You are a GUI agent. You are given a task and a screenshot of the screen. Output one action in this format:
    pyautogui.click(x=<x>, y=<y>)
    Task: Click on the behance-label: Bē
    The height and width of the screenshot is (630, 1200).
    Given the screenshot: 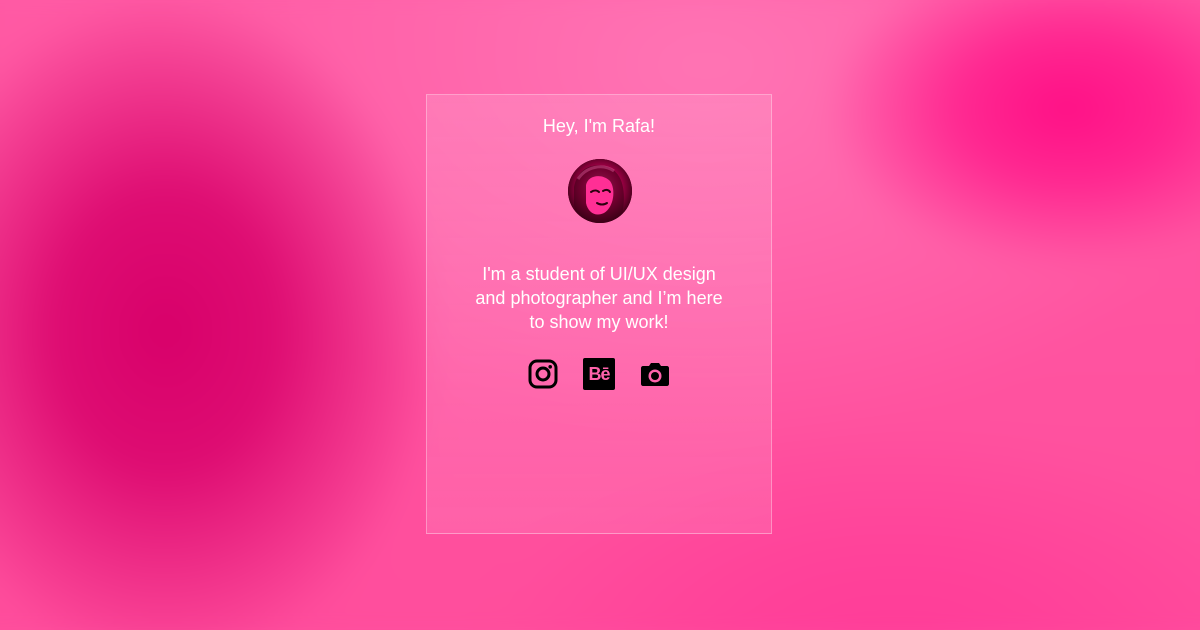 What is the action you would take?
    pyautogui.click(x=599, y=374)
    